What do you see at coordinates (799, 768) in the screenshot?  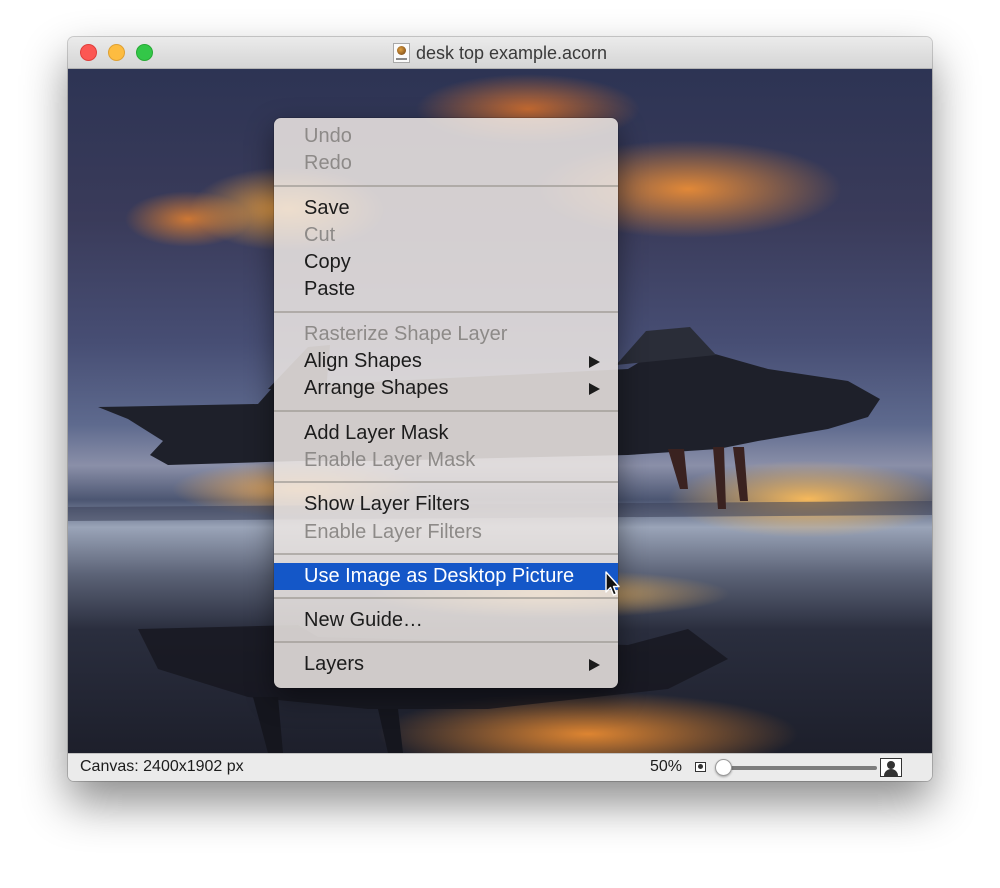 I see `zoom-slider-track` at bounding box center [799, 768].